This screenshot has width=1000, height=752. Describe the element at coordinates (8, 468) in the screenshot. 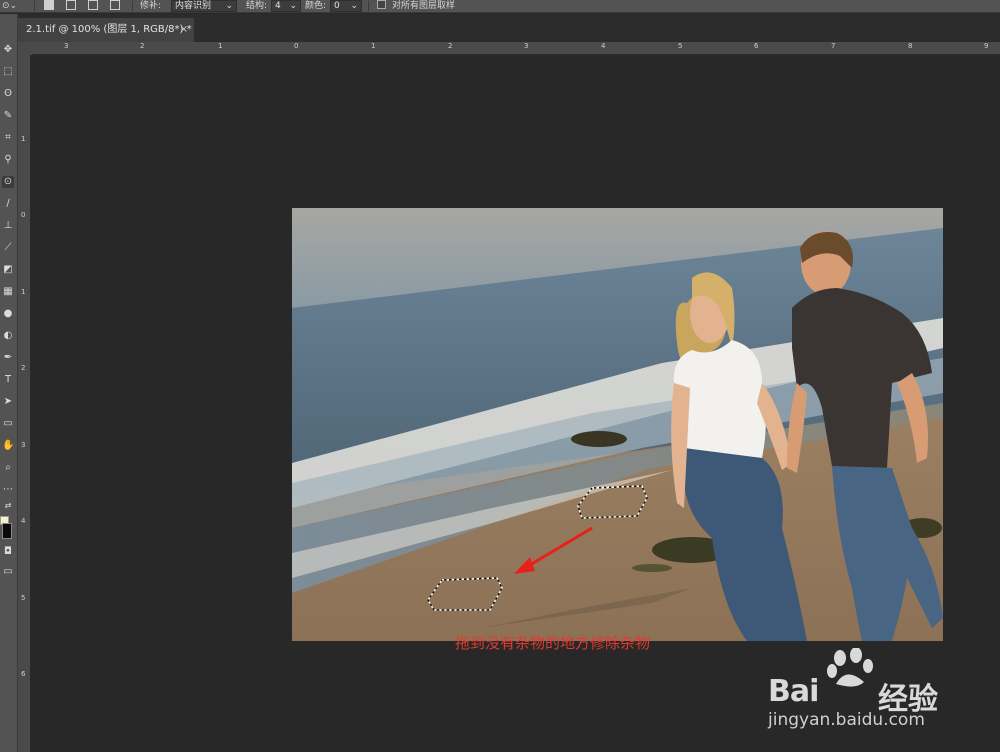

I see `zoom-tool-icon: ⌕` at that location.